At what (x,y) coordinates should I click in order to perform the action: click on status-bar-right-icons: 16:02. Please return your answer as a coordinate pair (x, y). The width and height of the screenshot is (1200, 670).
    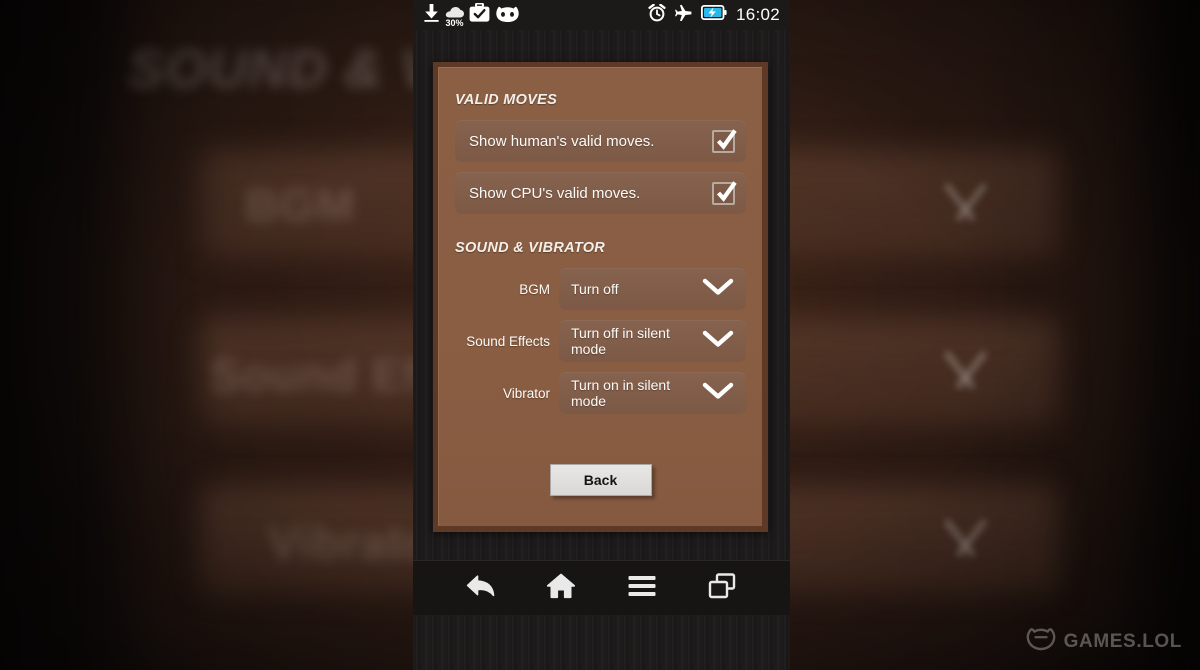
    Looking at the image, I should click on (714, 15).